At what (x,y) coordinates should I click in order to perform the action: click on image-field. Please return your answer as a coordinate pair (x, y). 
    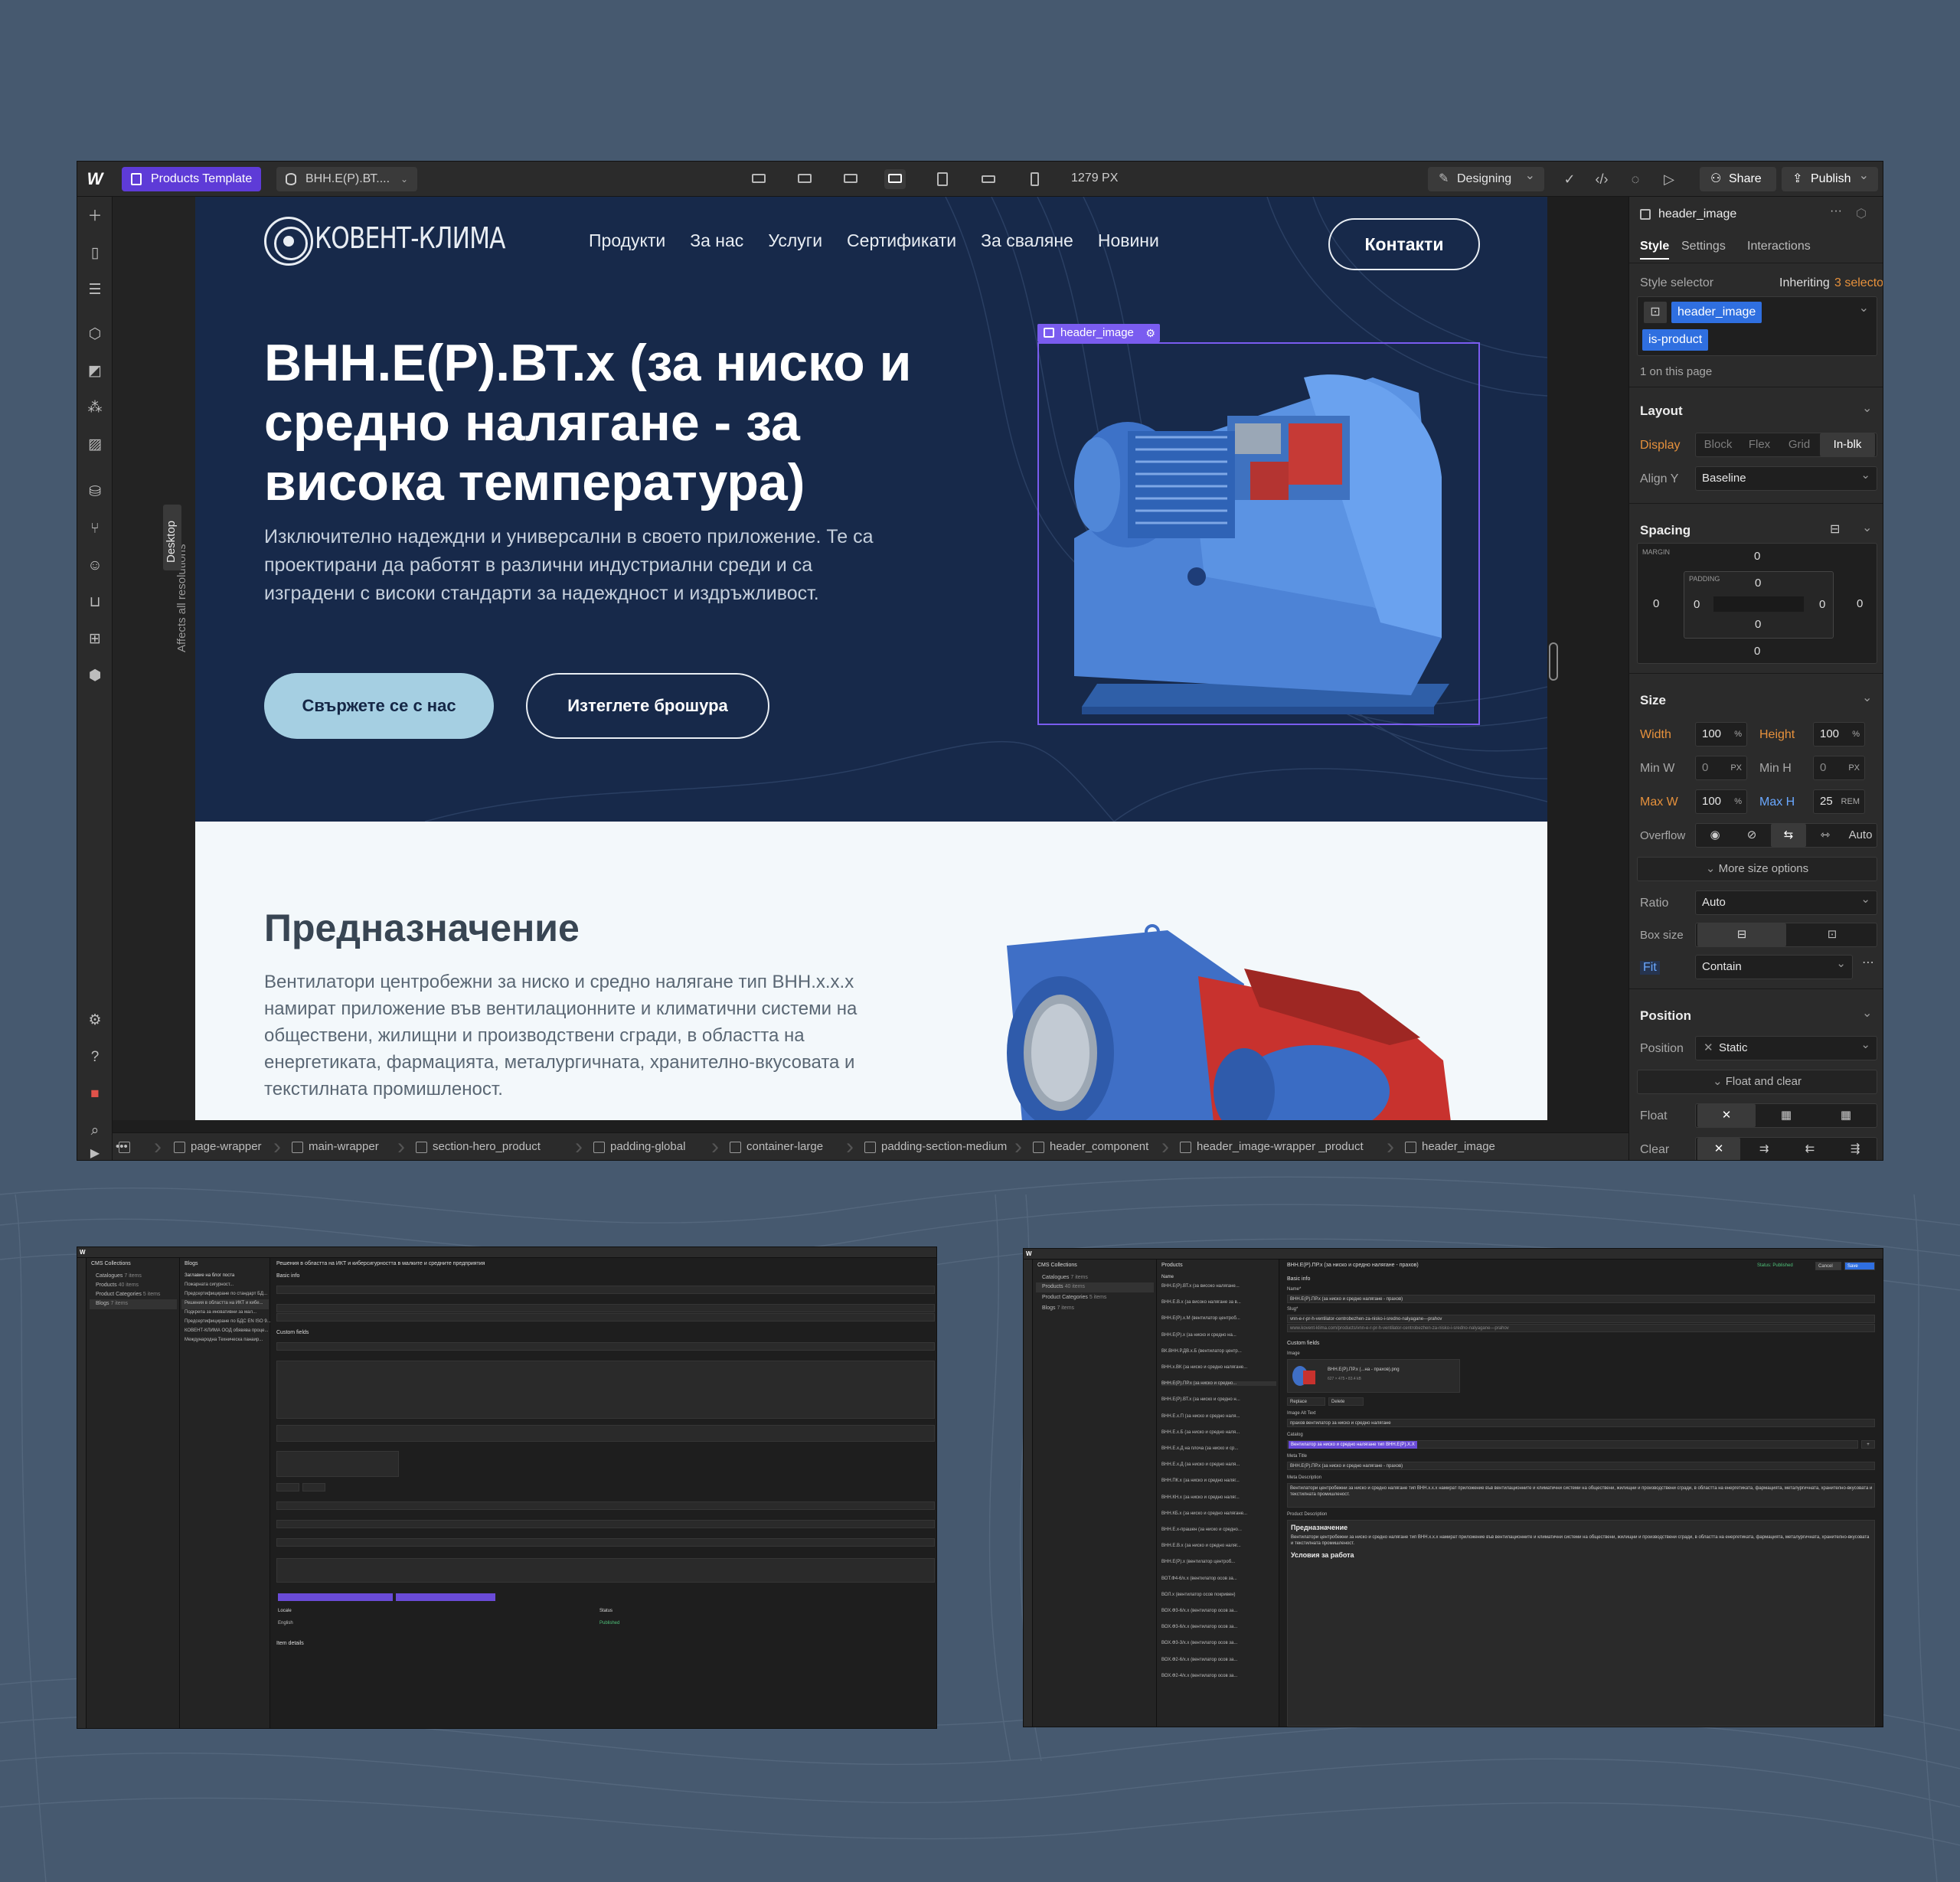
    Looking at the image, I should click on (337, 1464).